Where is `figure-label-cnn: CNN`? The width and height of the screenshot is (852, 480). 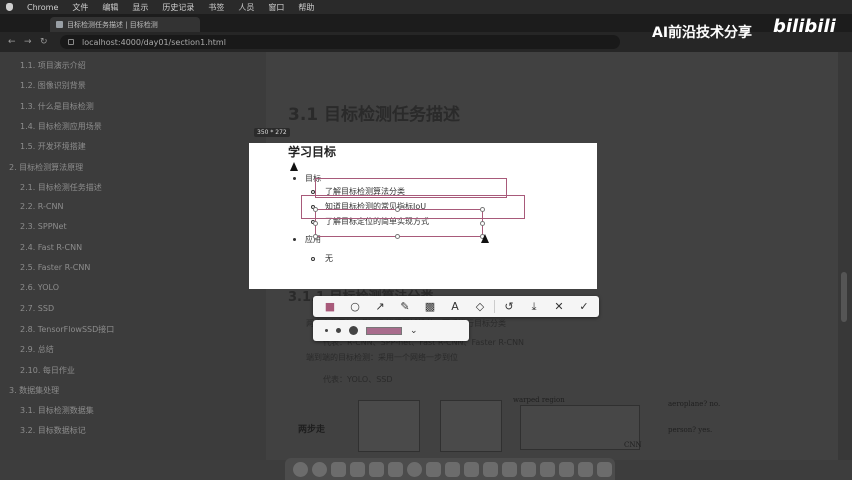
figure-label-cnn: CNN is located at coordinates (633, 445).